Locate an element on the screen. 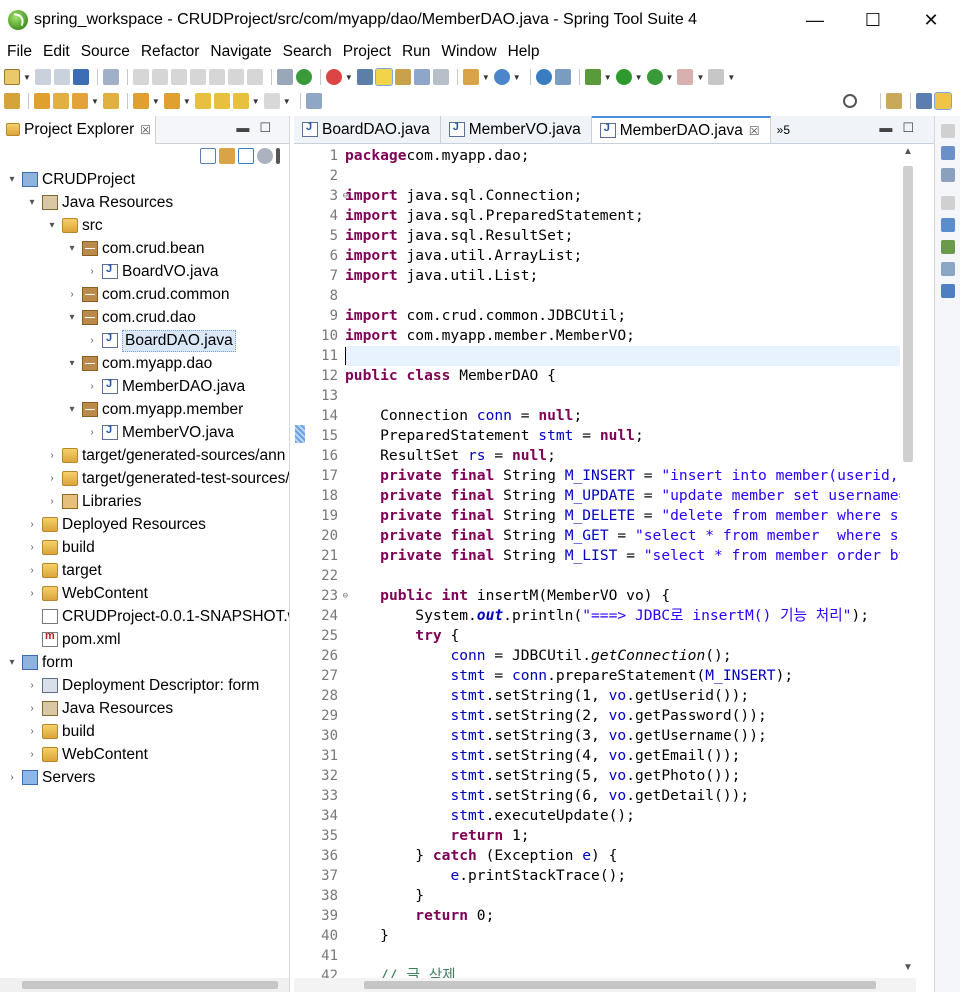 The image size is (960, 992). code-line: return 1; is located at coordinates (622, 836).